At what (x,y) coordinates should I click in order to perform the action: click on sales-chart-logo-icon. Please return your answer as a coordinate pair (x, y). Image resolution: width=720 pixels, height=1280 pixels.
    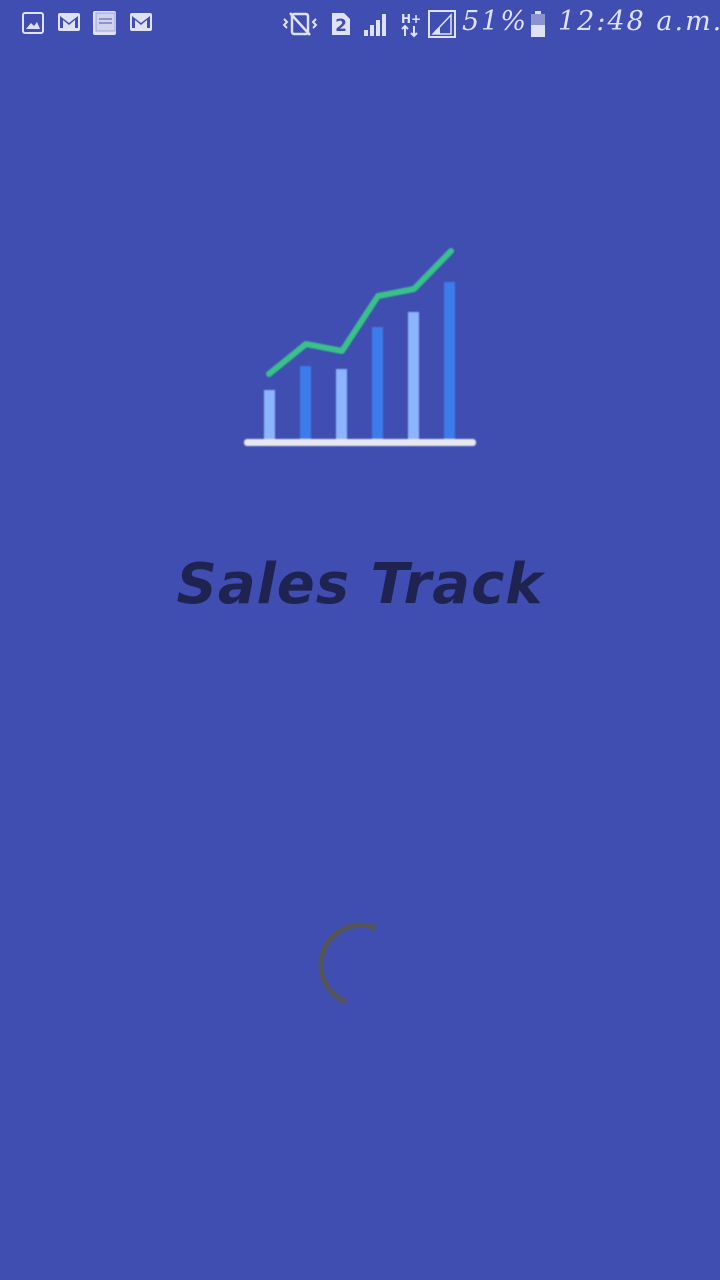
    Looking at the image, I should click on (360, 347).